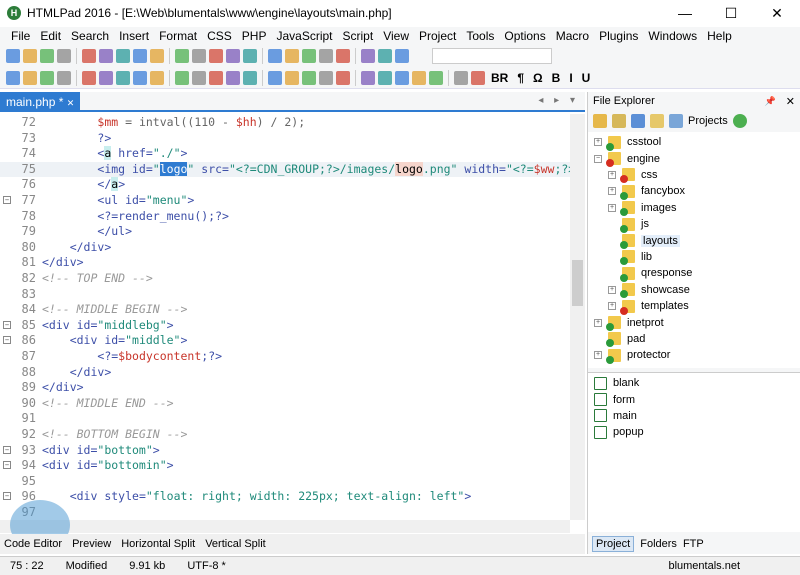 This screenshot has height=575, width=800. I want to click on file-item: main, so click(615, 416).